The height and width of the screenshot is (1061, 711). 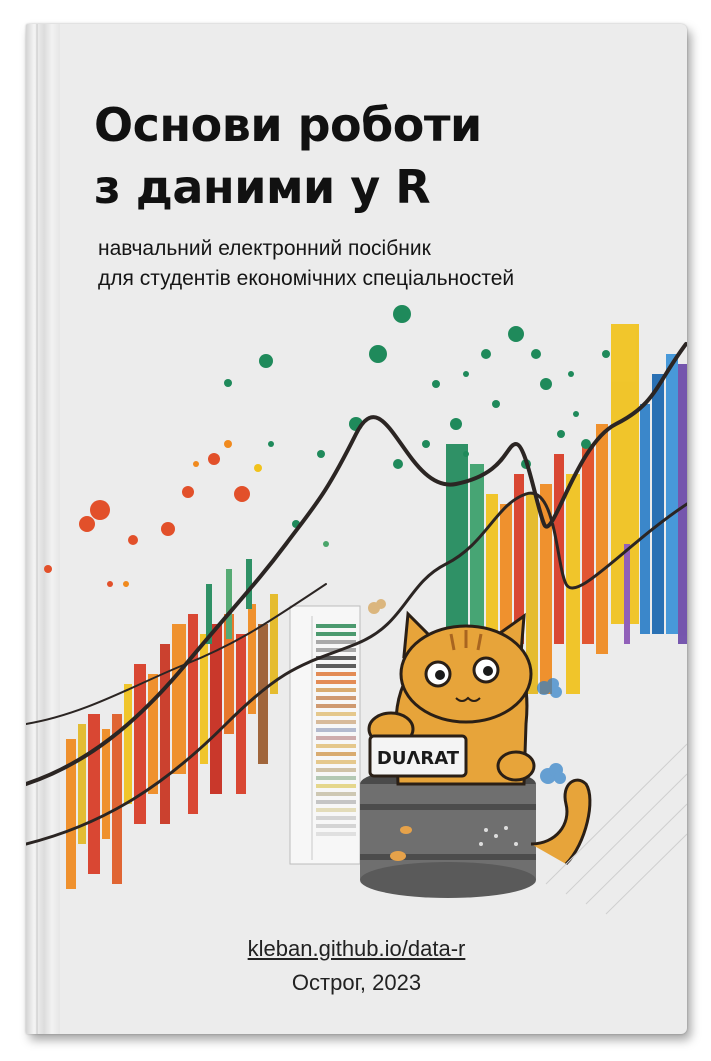 What do you see at coordinates (356, 949) in the screenshot?
I see `book-url-link: kleban.github.io/data-r` at bounding box center [356, 949].